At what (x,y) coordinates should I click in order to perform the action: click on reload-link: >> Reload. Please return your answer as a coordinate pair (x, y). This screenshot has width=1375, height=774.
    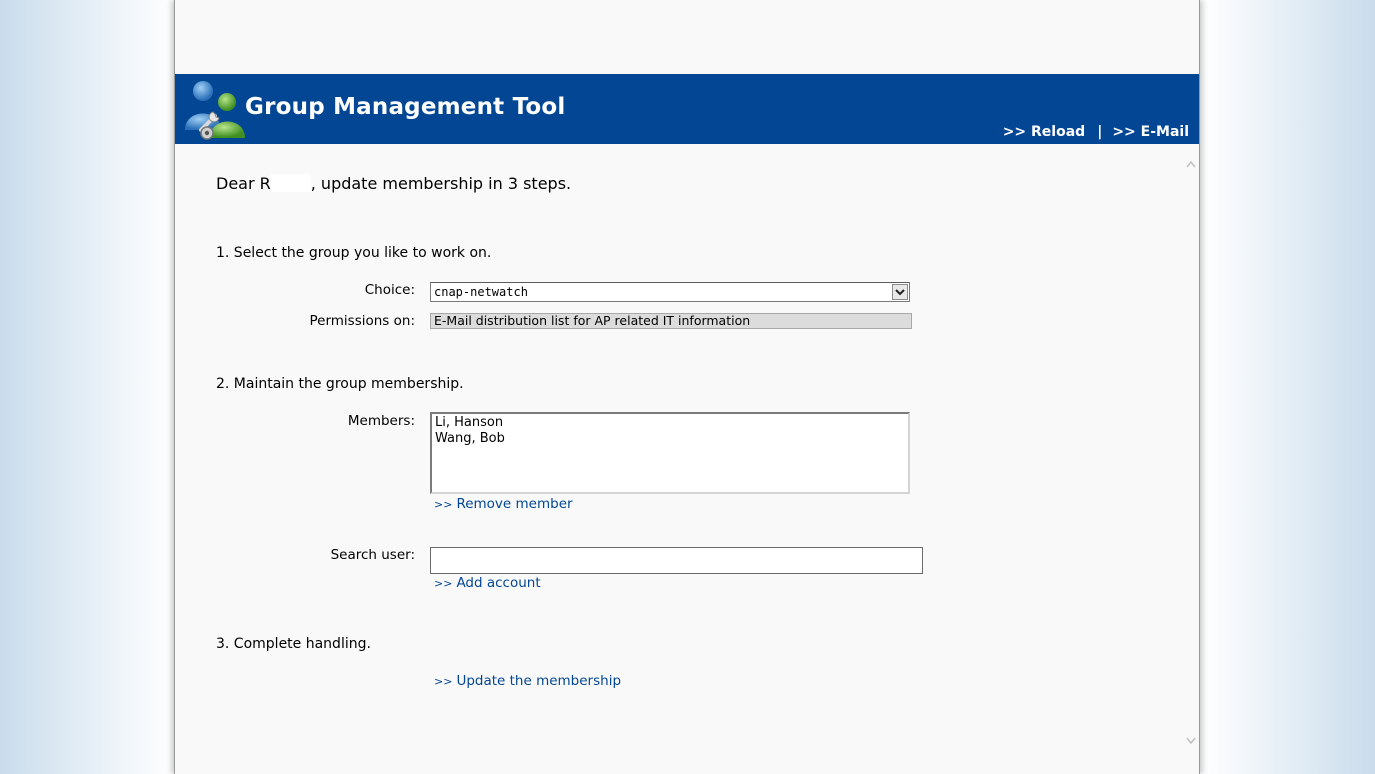
    Looking at the image, I should click on (1044, 132).